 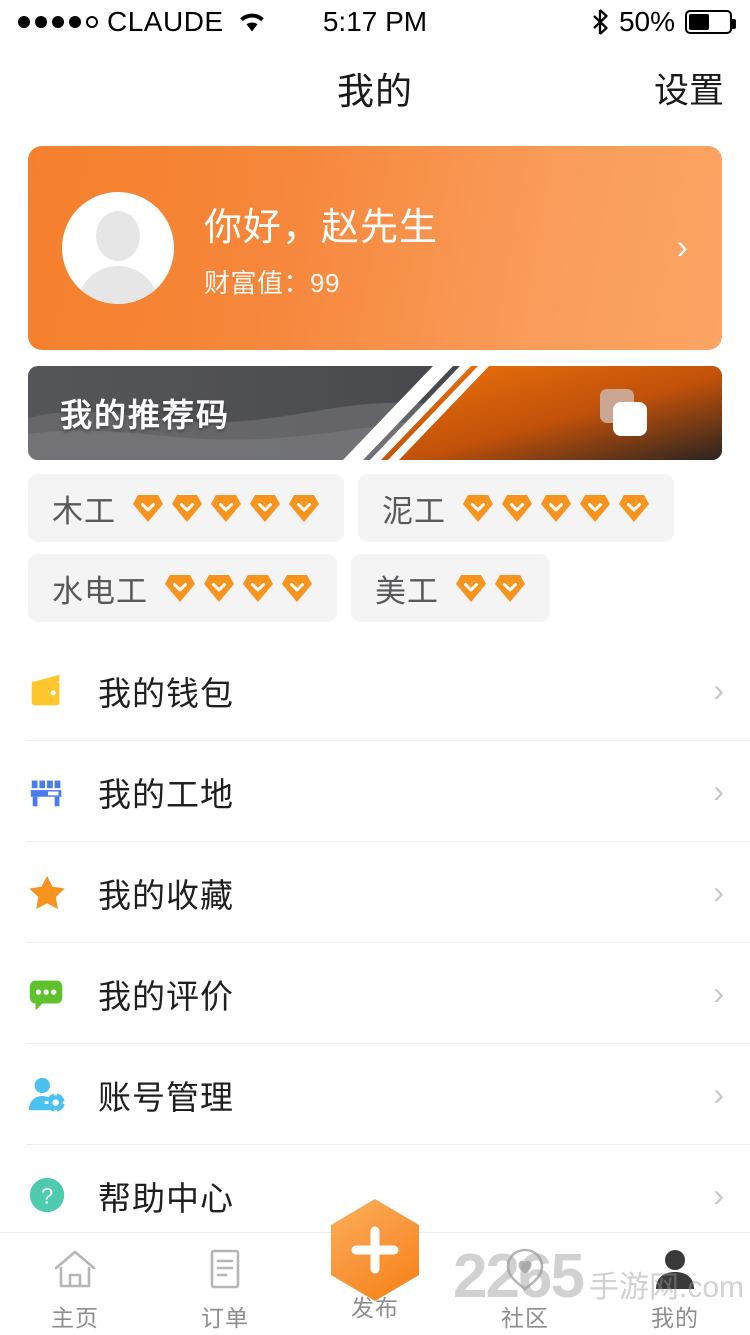 What do you see at coordinates (375, 91) in the screenshot?
I see `page-title: 我的` at bounding box center [375, 91].